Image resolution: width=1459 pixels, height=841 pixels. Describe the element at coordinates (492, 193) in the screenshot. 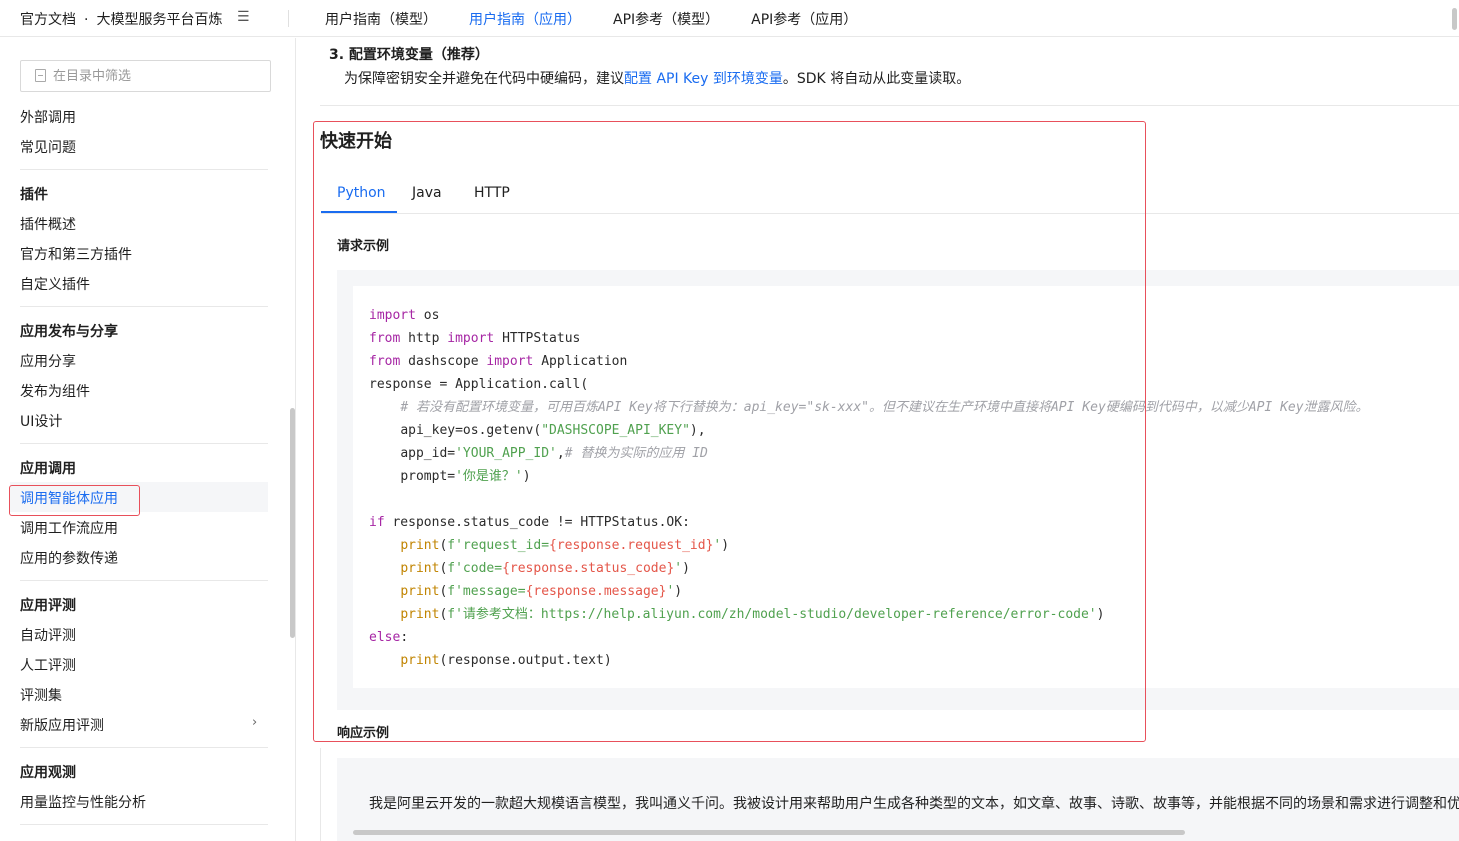

I see `tab-http: HTTP` at that location.